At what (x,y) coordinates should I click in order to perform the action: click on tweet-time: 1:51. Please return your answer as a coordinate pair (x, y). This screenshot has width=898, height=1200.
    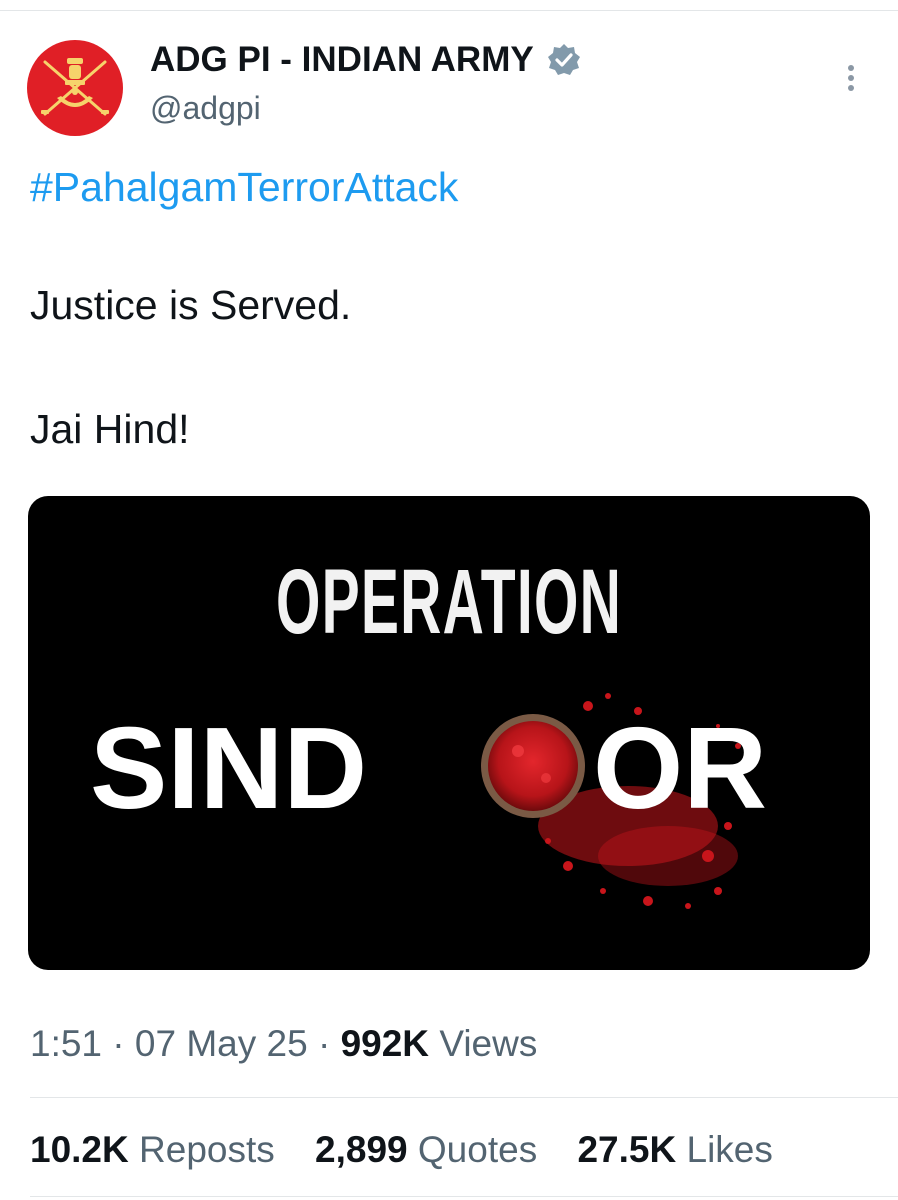
    Looking at the image, I should click on (66, 1043).